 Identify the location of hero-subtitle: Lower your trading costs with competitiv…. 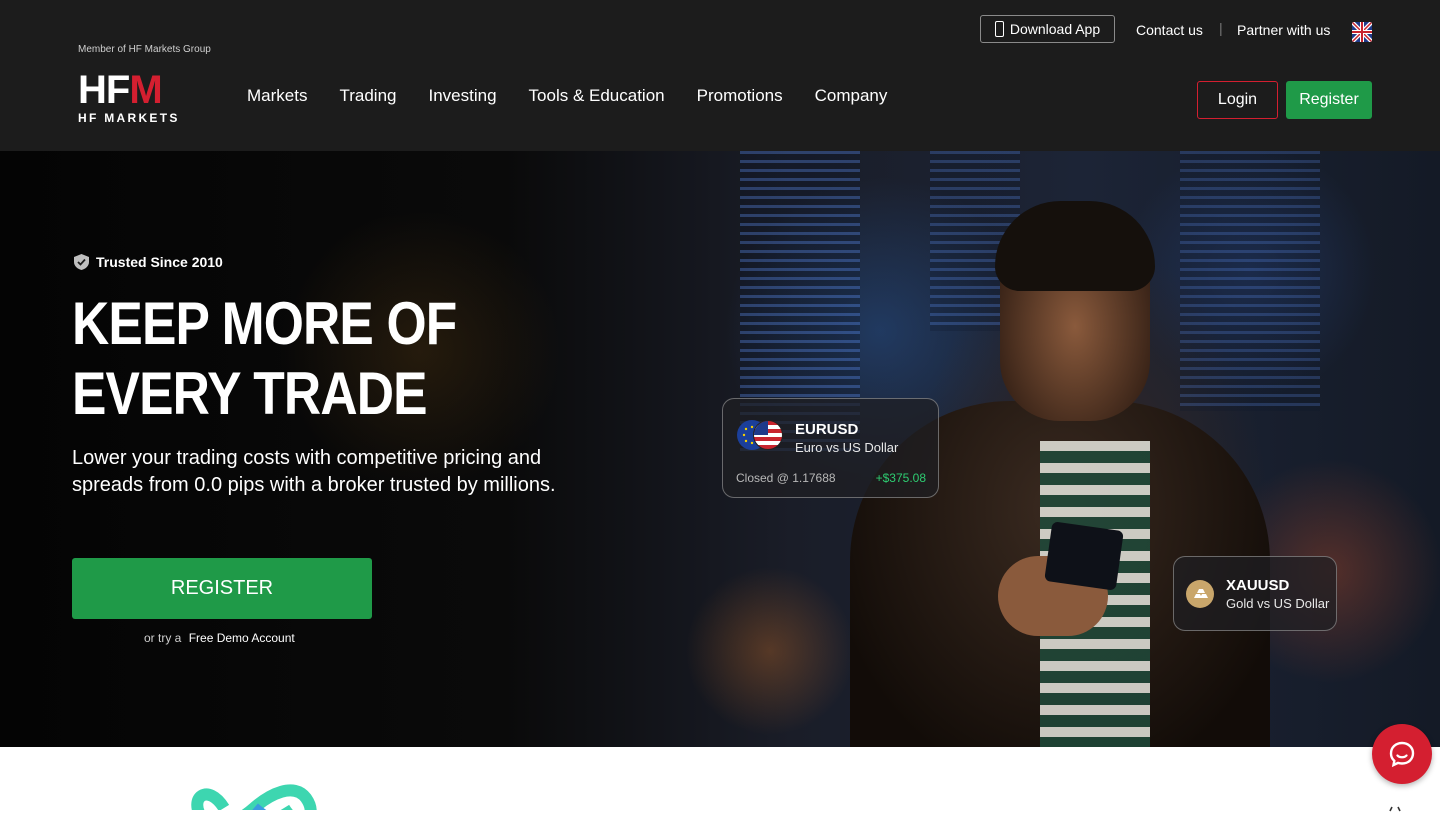
(314, 471).